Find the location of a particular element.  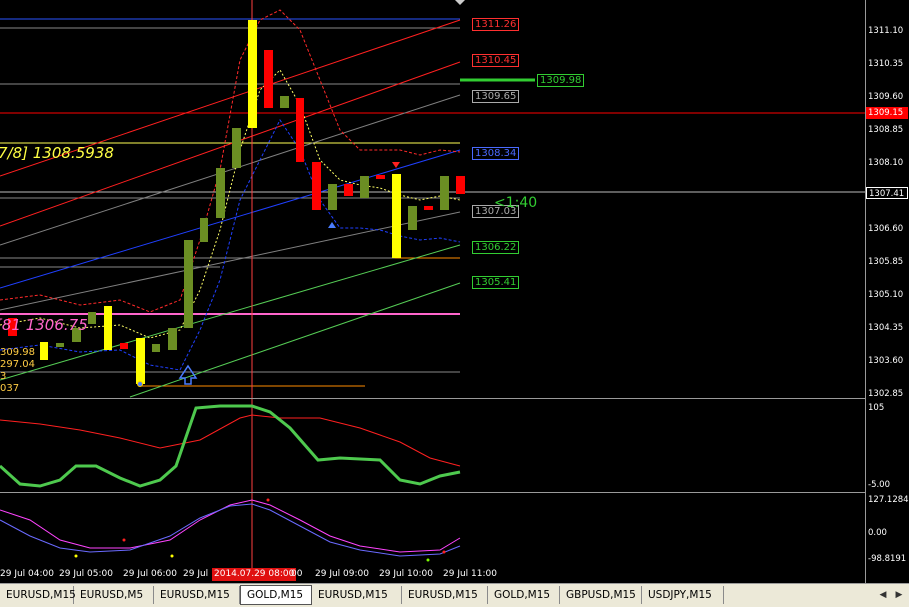

indicator2-magenta-line is located at coordinates (230, 526).